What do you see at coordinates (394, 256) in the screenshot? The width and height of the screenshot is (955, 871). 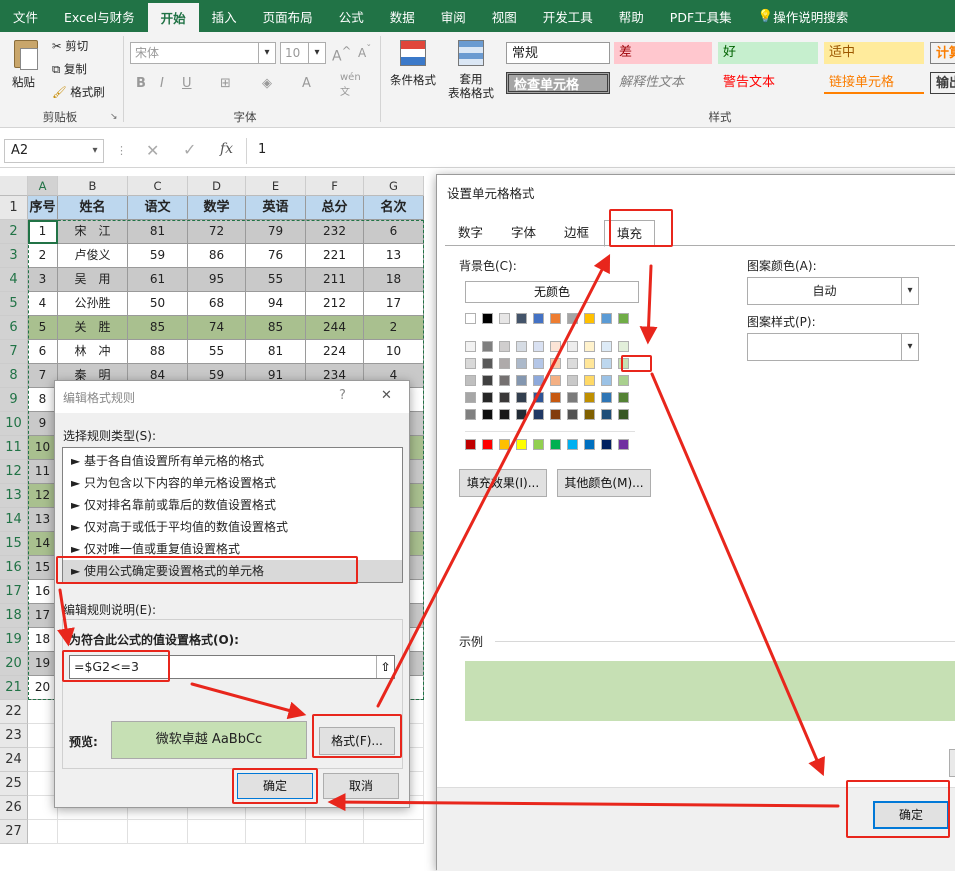 I see `data-cell: 13` at bounding box center [394, 256].